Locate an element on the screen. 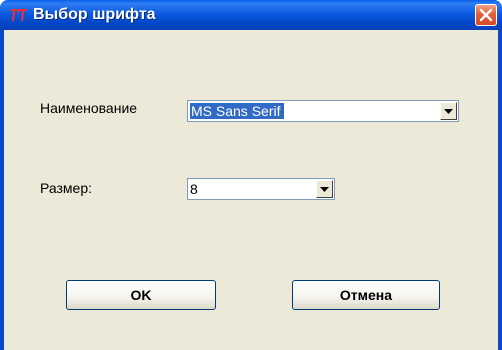  font-name-dropdown-button is located at coordinates (448, 111).